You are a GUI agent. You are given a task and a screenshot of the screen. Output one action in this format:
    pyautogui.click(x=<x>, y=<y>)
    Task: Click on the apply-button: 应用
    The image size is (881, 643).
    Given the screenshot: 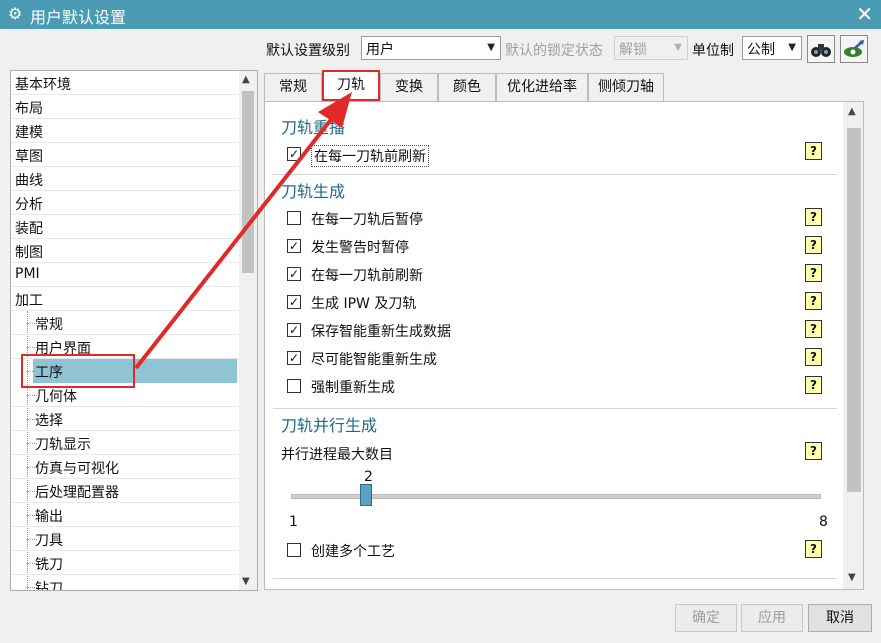 What is the action you would take?
    pyautogui.click(x=772, y=618)
    